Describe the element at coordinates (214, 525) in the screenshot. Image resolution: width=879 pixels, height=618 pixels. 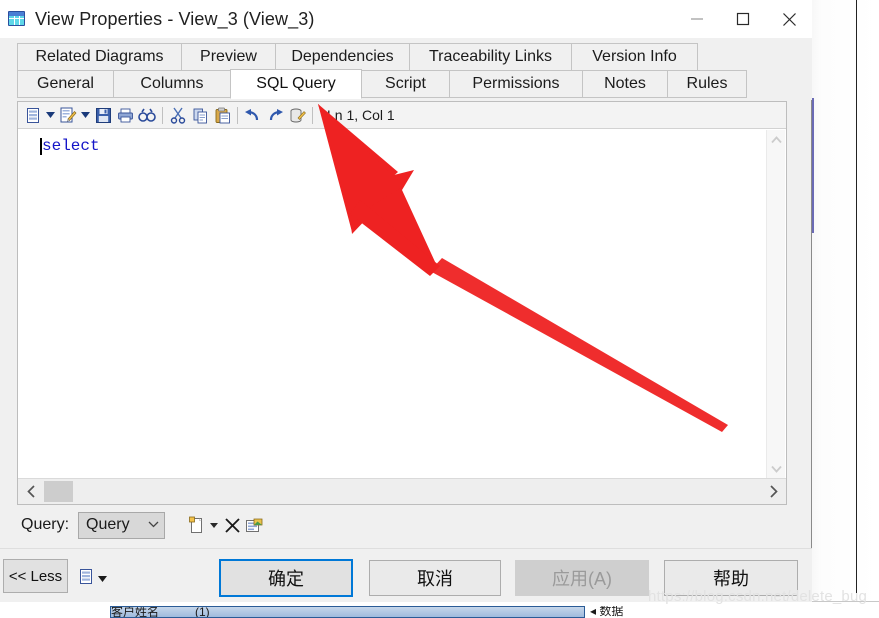
I see `new-query-dropdown-icon` at that location.